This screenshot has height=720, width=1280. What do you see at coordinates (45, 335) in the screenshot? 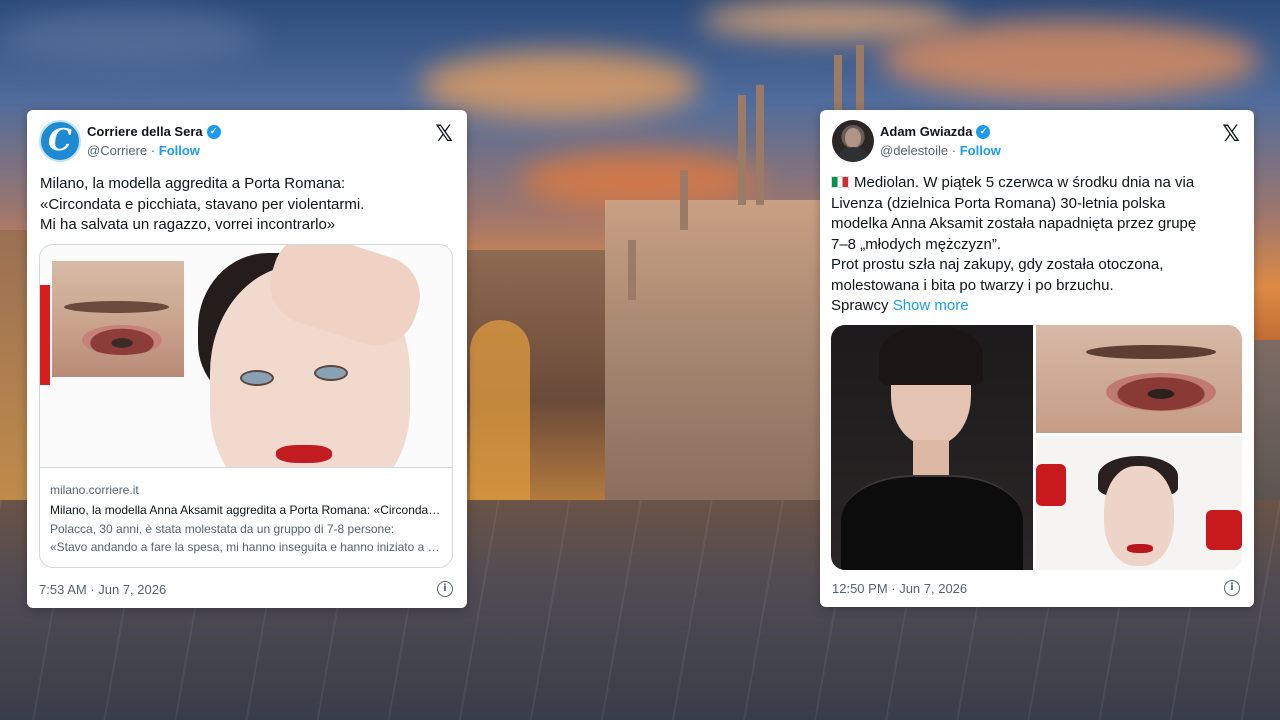
I see `red-ribbon-decoration` at bounding box center [45, 335].